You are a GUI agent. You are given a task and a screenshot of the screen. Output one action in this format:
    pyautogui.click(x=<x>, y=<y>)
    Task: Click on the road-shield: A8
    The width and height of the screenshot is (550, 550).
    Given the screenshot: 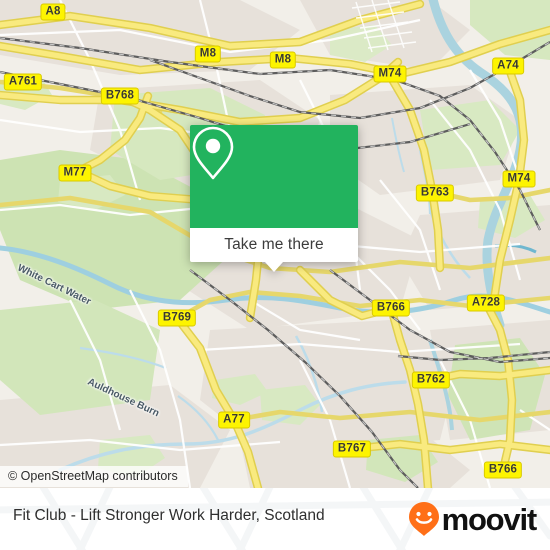 What is the action you would take?
    pyautogui.click(x=53, y=12)
    